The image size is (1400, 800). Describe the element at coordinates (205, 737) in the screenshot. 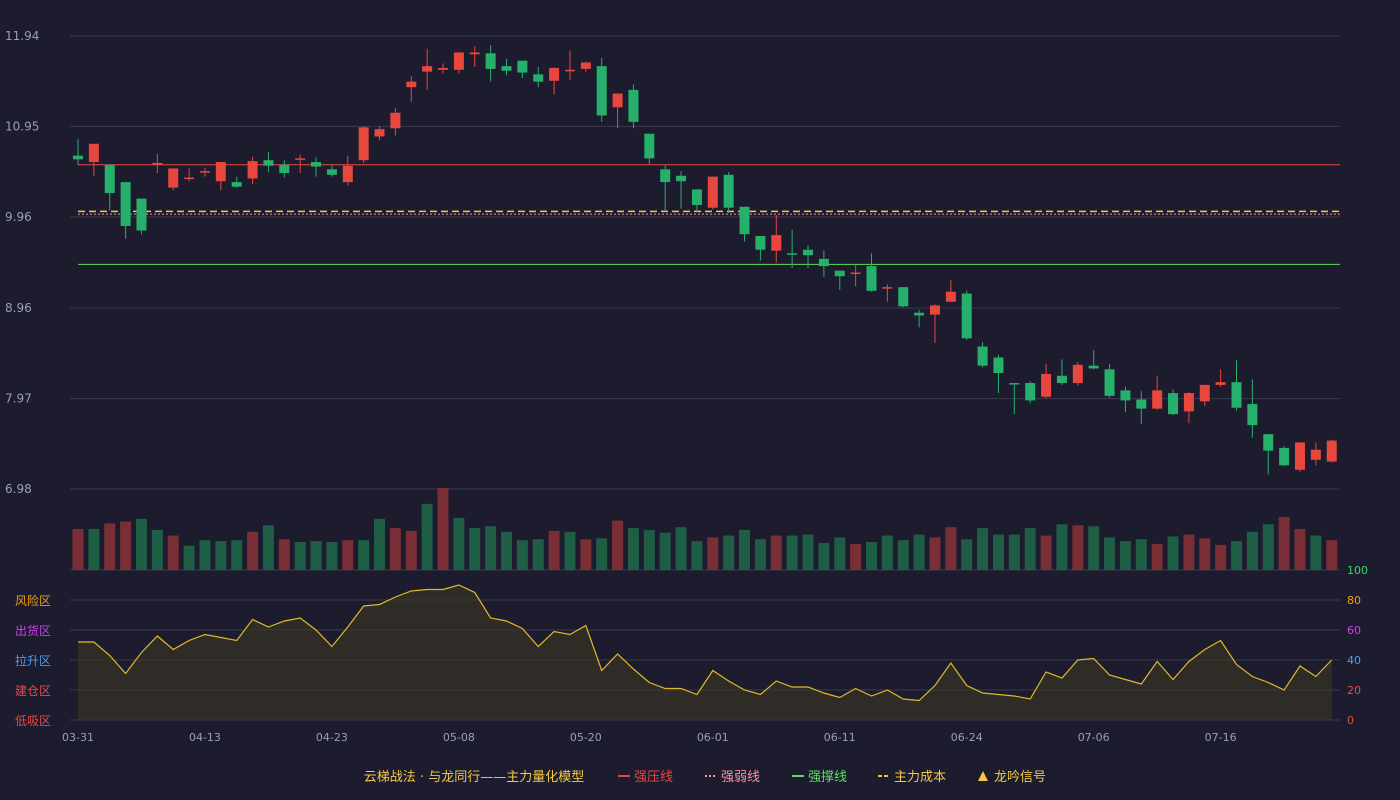

I see `date-tick-label: 04-13` at that location.